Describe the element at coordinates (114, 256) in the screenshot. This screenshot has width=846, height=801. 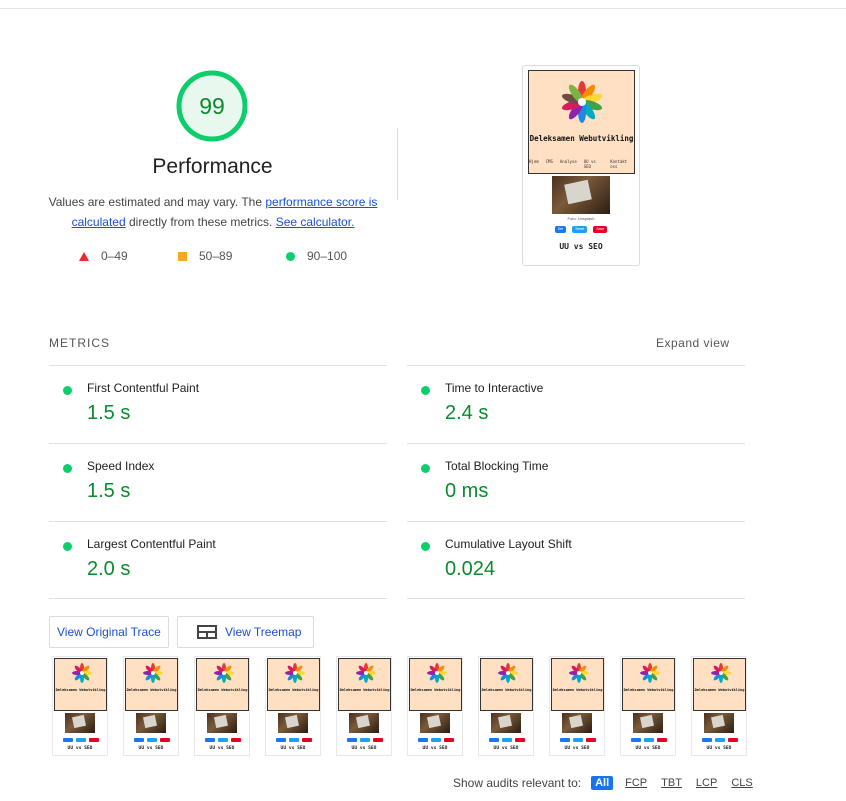
I see `legend-fail-label: 0–49` at that location.